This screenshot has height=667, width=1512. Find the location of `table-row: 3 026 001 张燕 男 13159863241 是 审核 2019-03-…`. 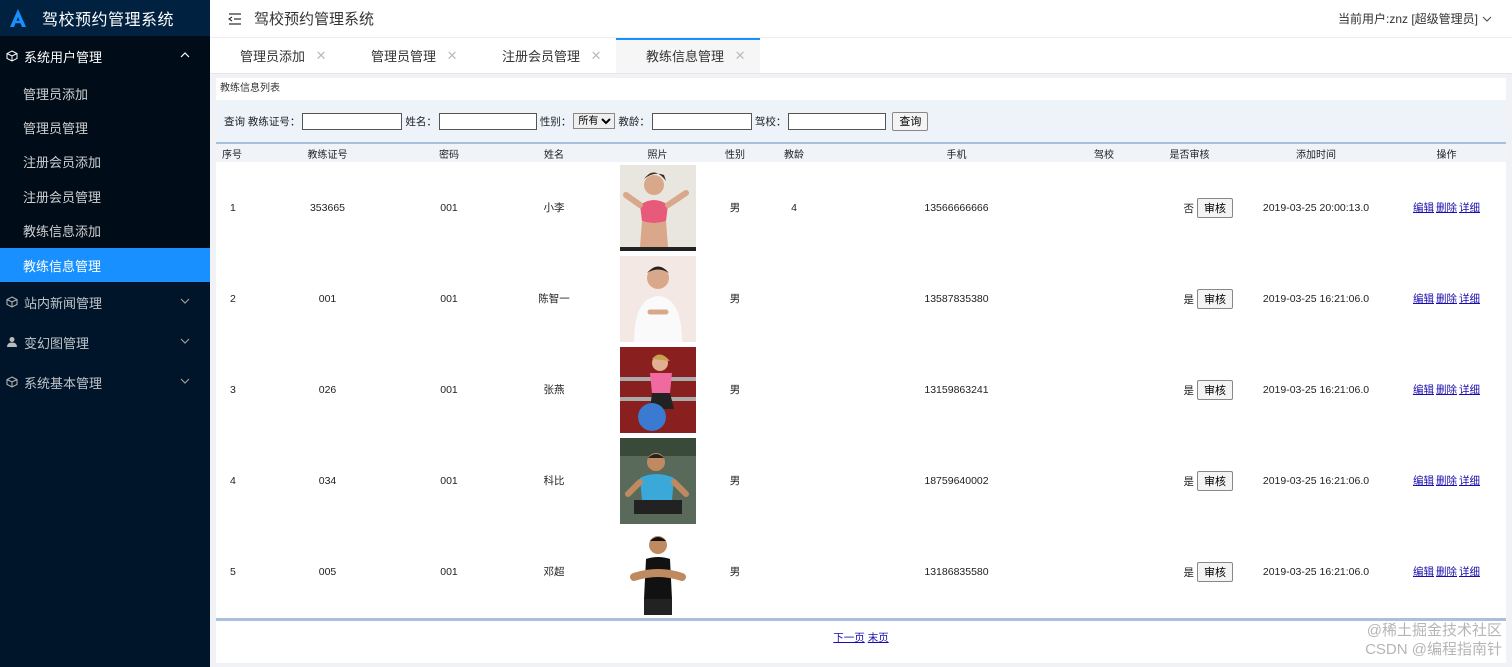

table-row: 3 026 001 张燕 男 13159863241 是 审核 2019-03-… is located at coordinates (861, 389).